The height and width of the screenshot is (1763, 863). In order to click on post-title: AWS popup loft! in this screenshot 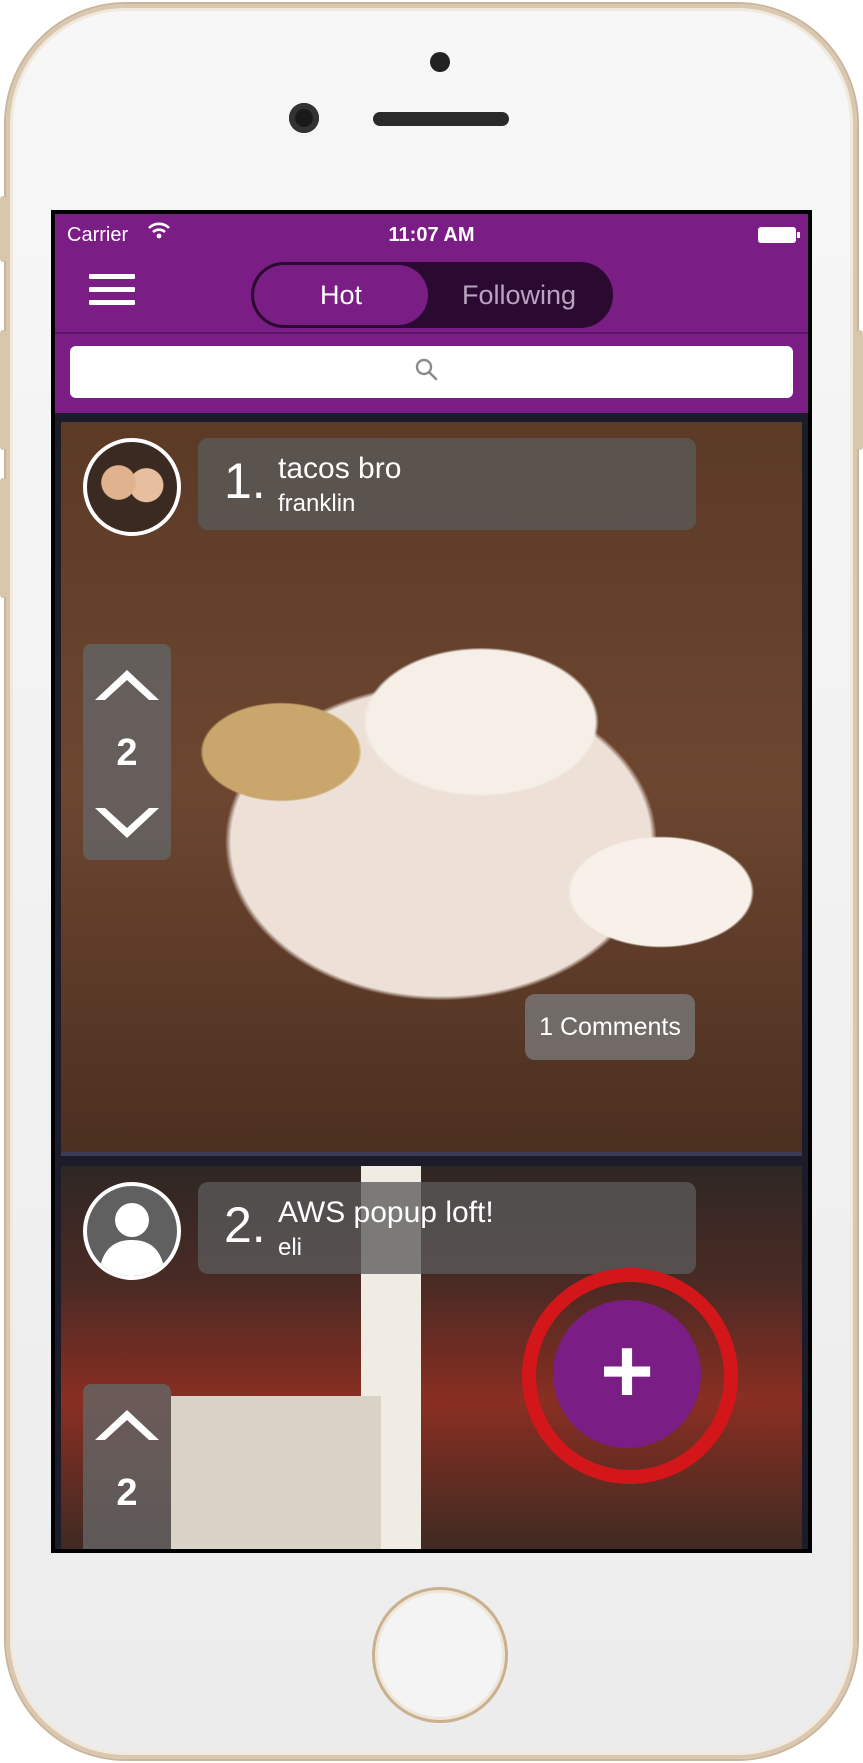, I will do `click(386, 1212)`.